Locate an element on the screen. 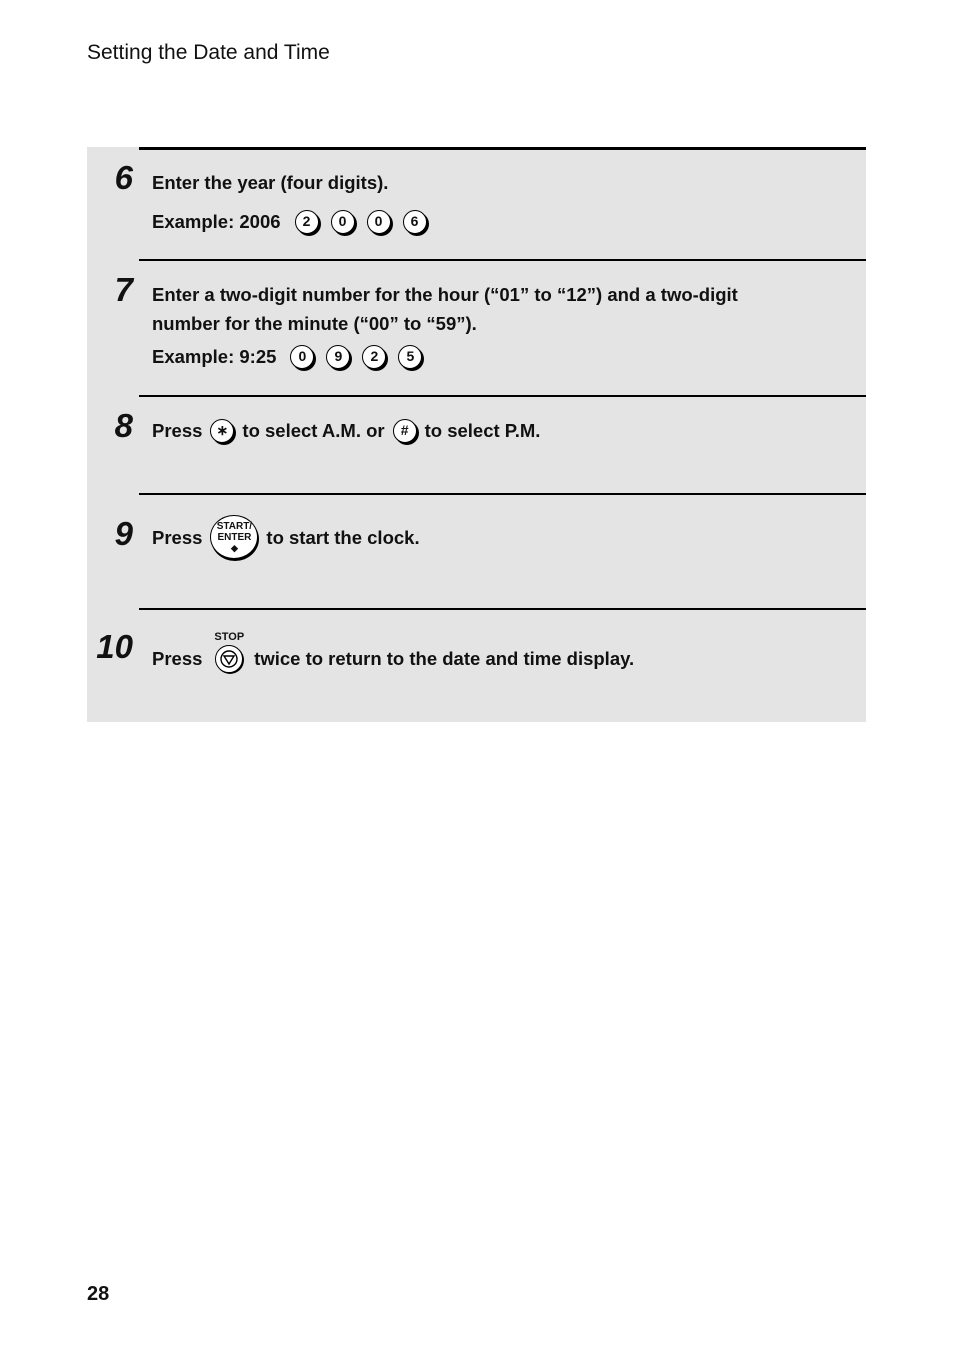  step-number: 8 is located at coordinates (123, 425).